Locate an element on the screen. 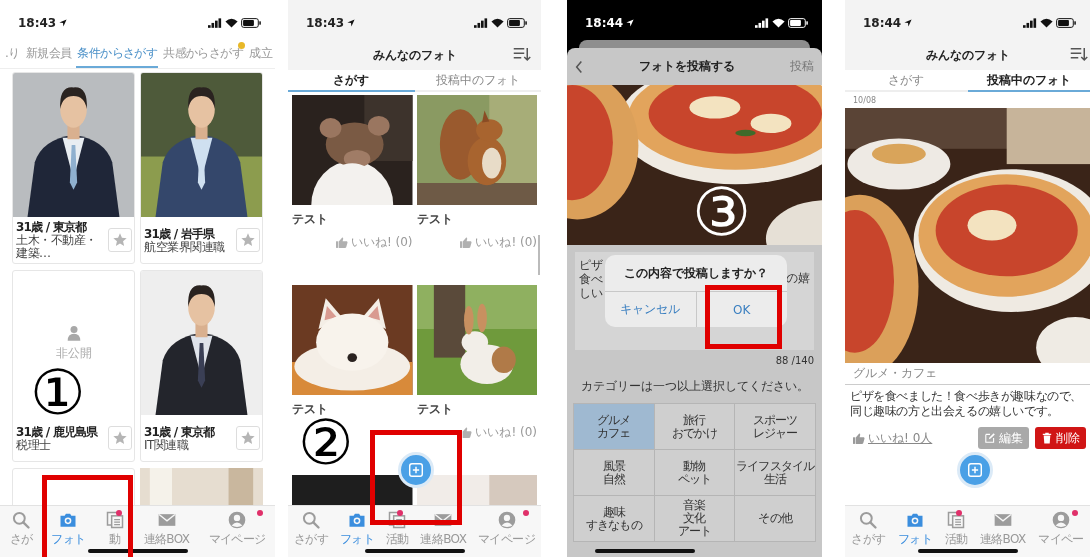  delete-button: 削除 is located at coordinates (1060, 438).